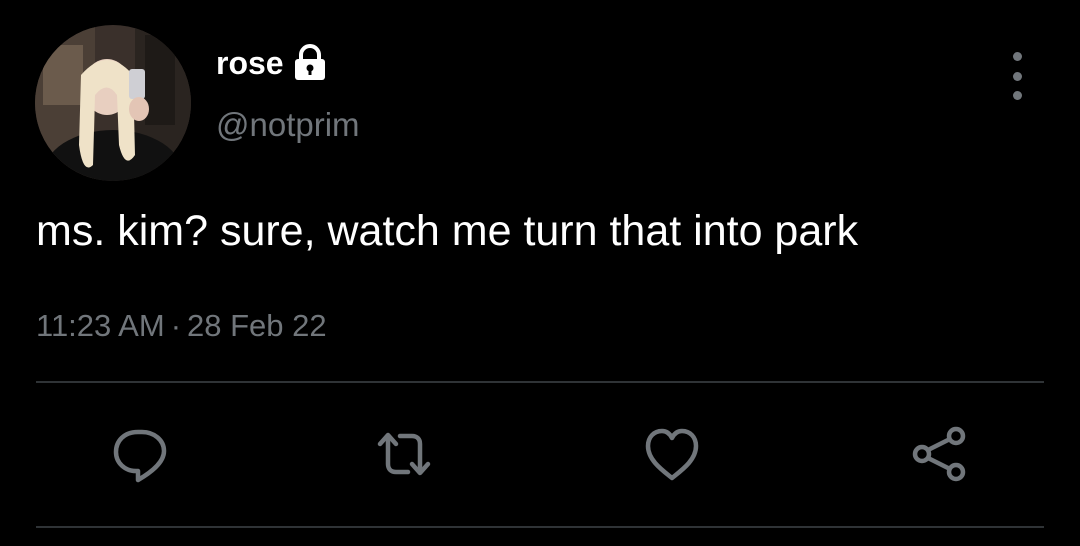 The width and height of the screenshot is (1080, 546). What do you see at coordinates (288, 125) in the screenshot?
I see `handle: @notprim` at bounding box center [288, 125].